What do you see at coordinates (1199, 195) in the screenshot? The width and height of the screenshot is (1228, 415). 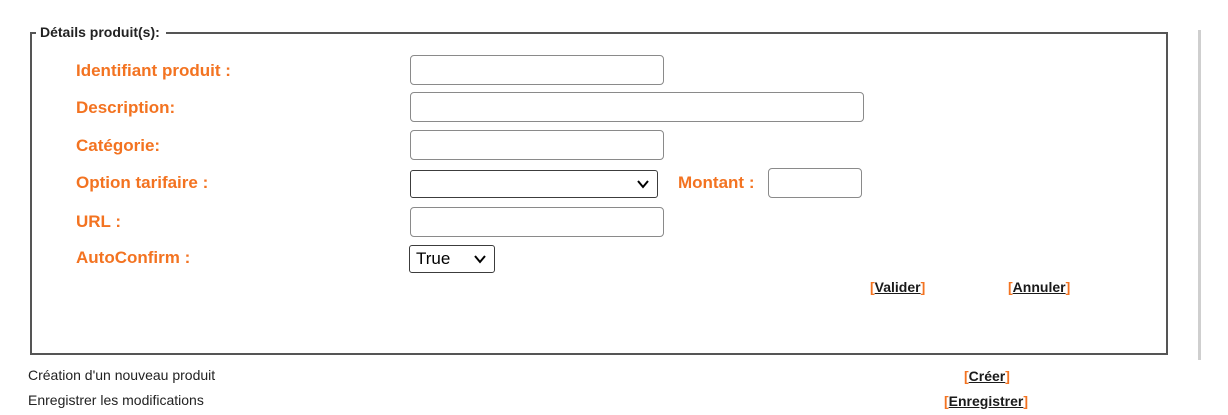 I see `scrollbar` at bounding box center [1199, 195].